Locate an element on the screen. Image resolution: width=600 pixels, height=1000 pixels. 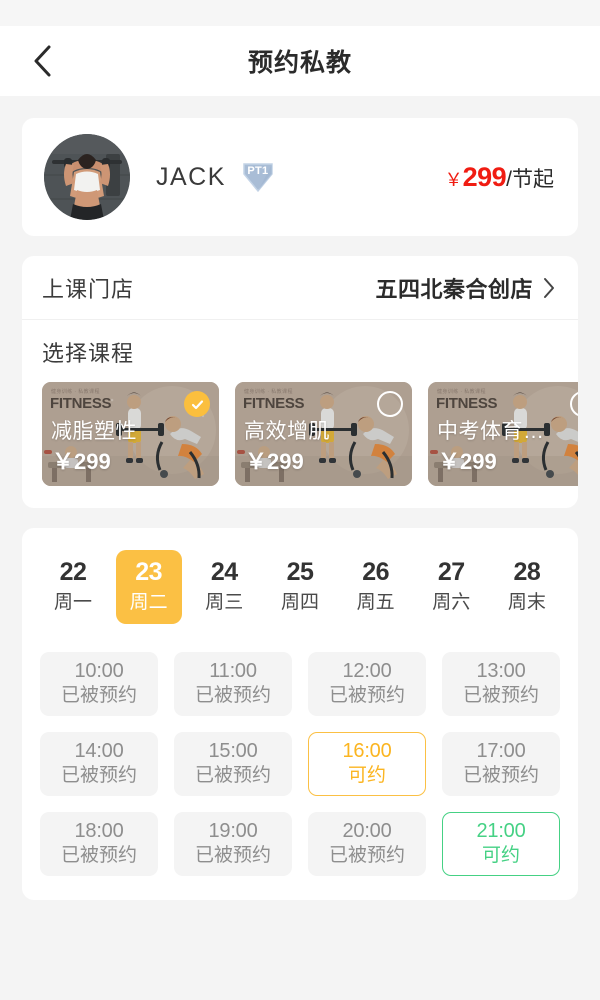
slot-time: 14:00 is located at coordinates (99, 751).